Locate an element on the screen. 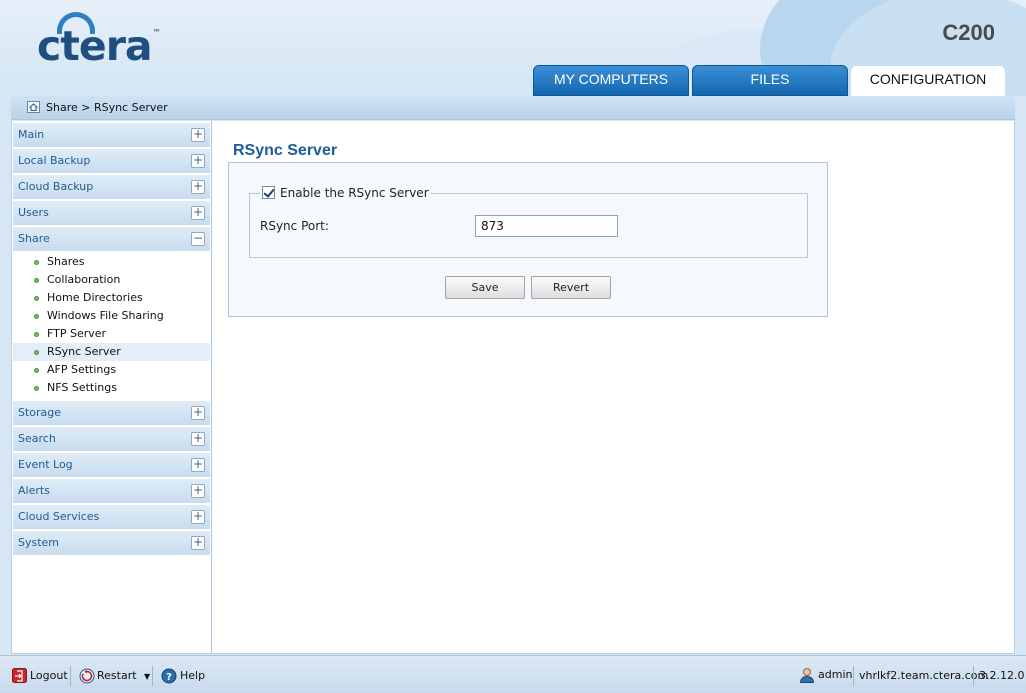  item-label: Windows File Sharing is located at coordinates (105, 315).